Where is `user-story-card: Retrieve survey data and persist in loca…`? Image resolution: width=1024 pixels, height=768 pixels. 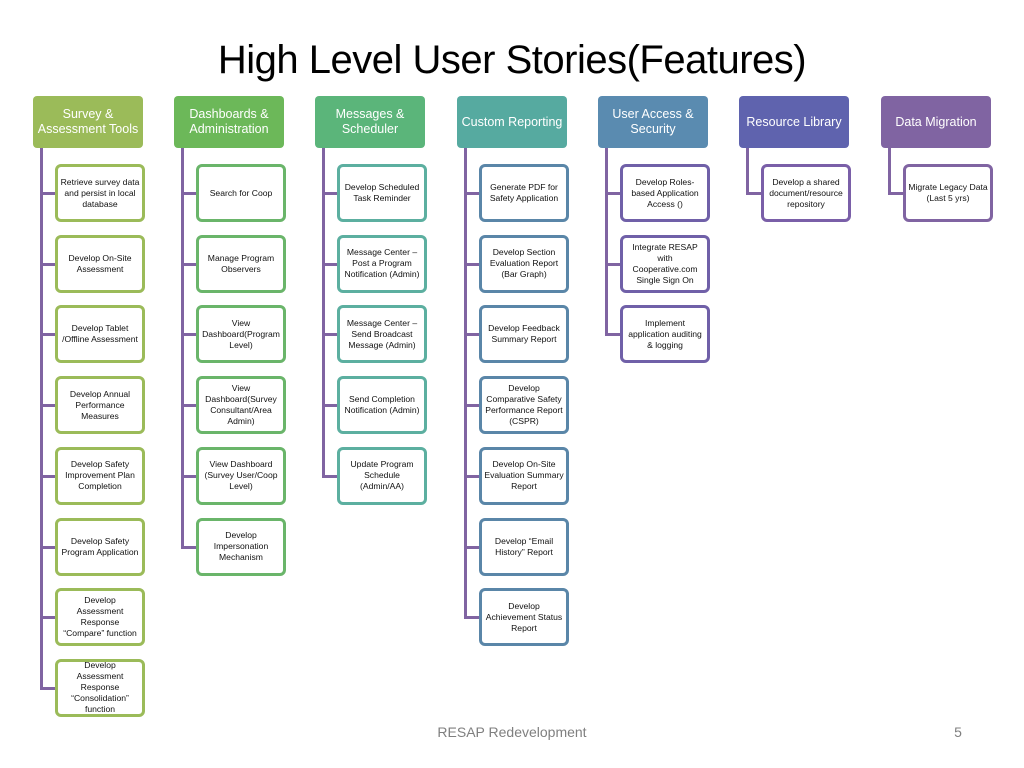 user-story-card: Retrieve survey data and persist in loca… is located at coordinates (100, 193).